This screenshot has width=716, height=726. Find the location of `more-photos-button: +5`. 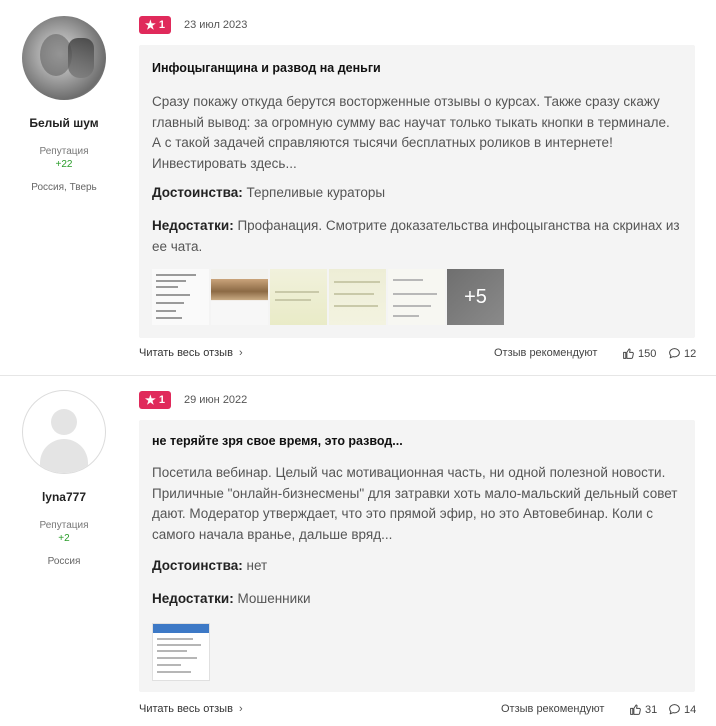

more-photos-button: +5 is located at coordinates (475, 297).